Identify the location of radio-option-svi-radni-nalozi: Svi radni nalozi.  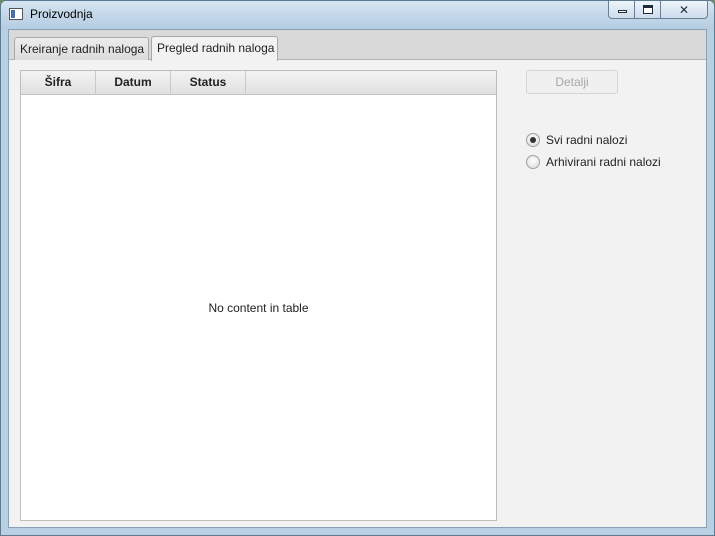
(576, 140).